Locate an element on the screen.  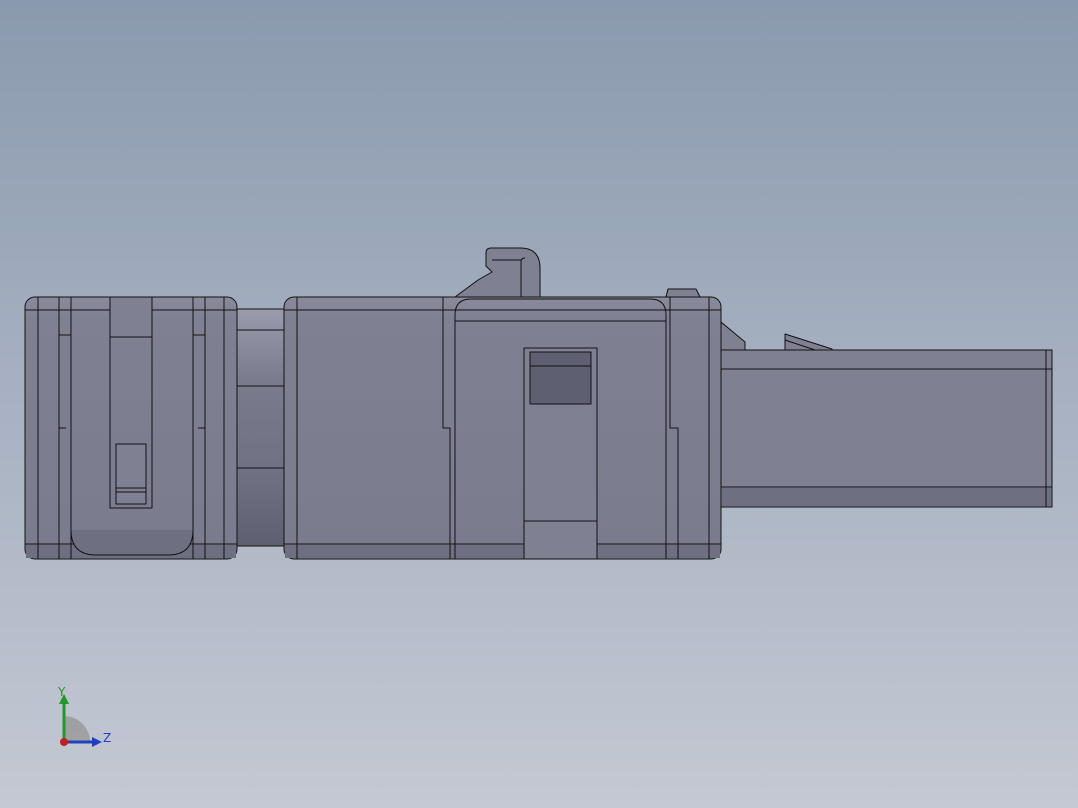
axis-y-label: Y is located at coordinates (62, 692).